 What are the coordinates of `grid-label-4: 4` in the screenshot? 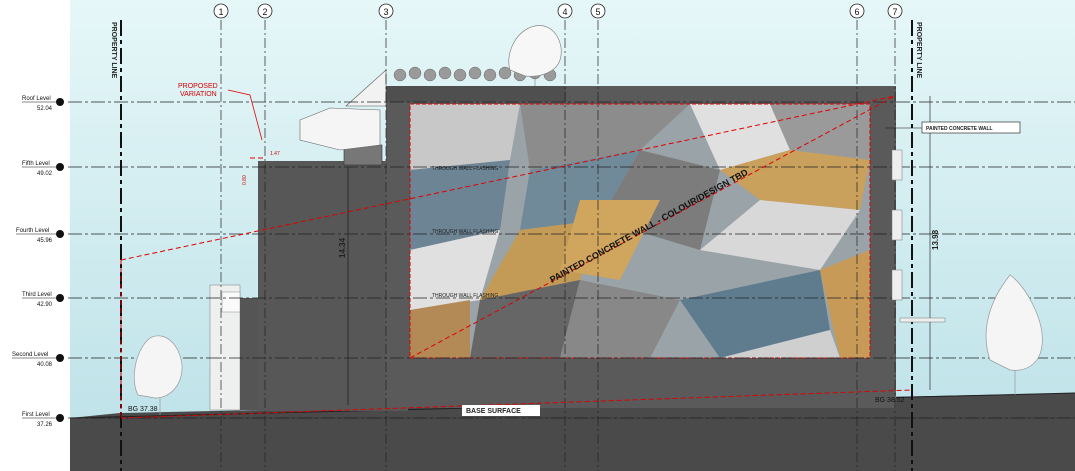 It's located at (564, 12).